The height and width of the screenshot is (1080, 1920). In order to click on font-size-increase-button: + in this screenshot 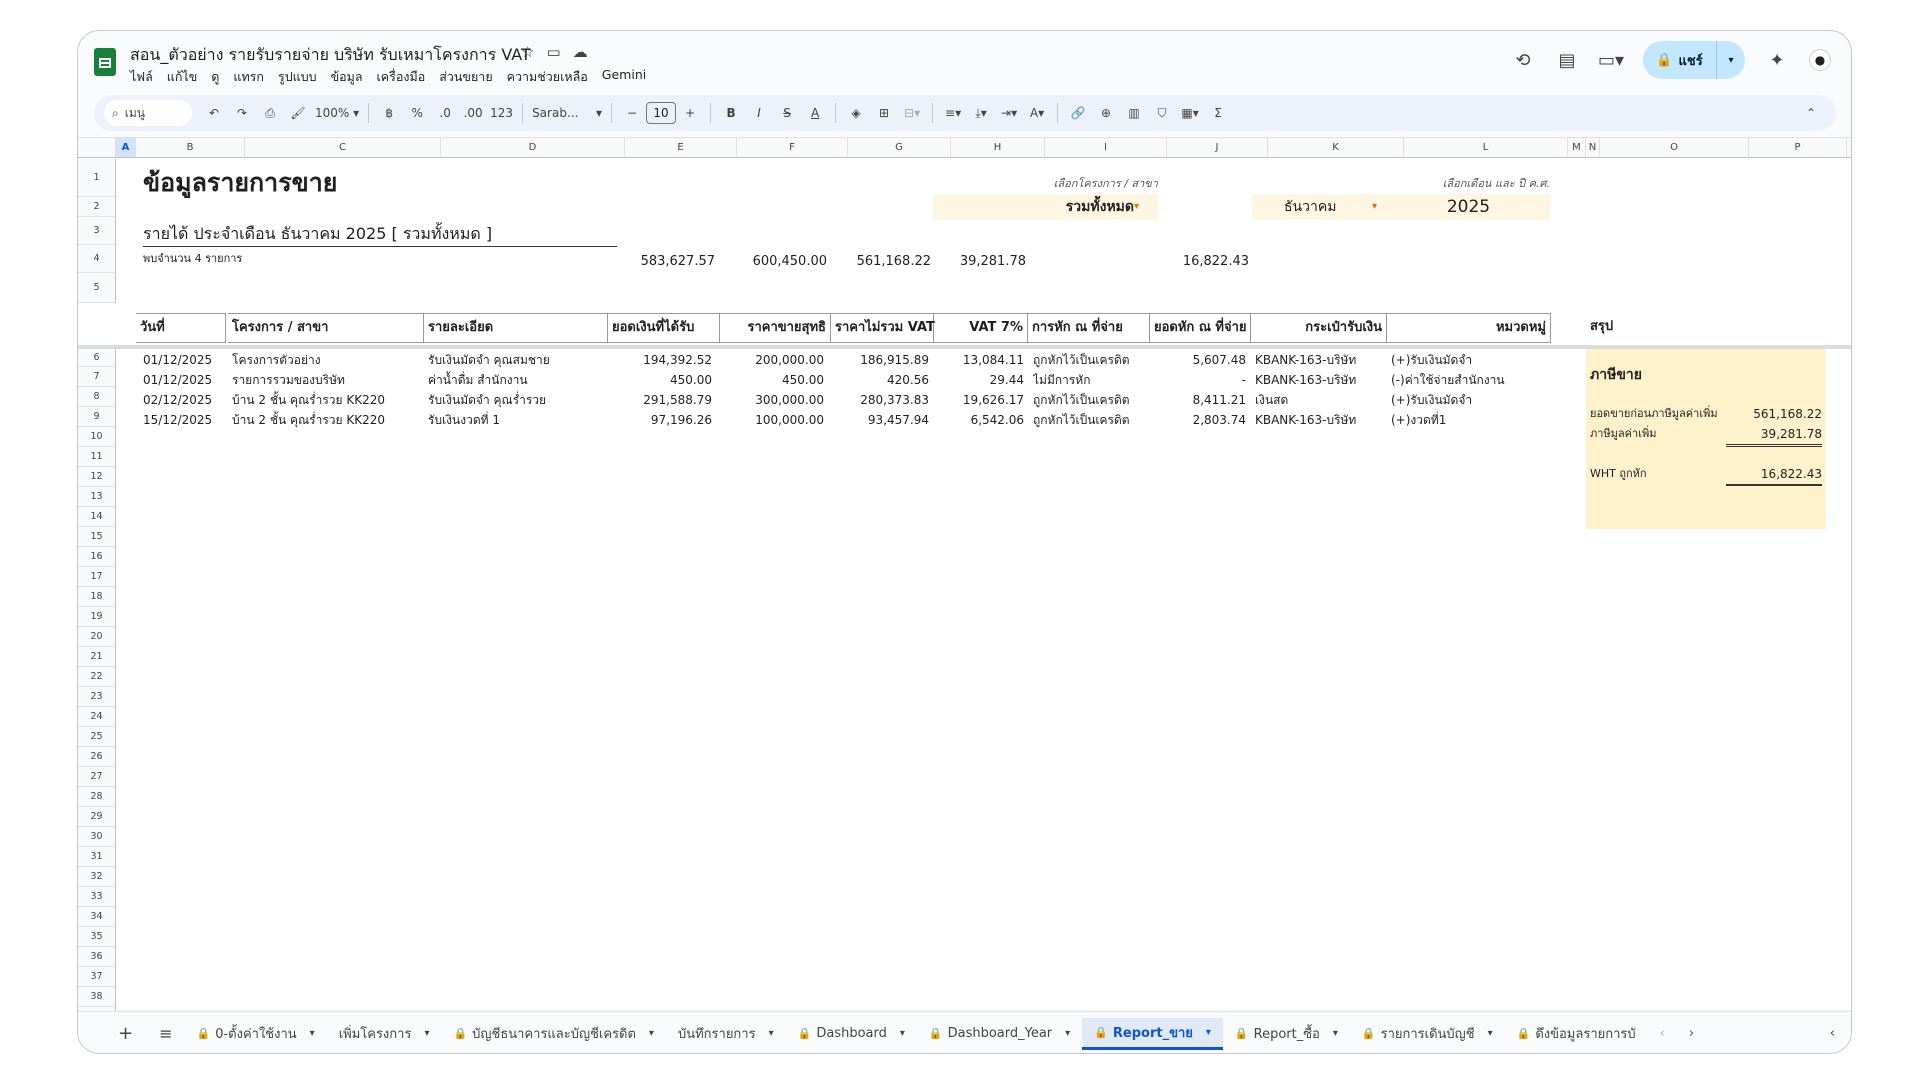, I will do `click(690, 113)`.